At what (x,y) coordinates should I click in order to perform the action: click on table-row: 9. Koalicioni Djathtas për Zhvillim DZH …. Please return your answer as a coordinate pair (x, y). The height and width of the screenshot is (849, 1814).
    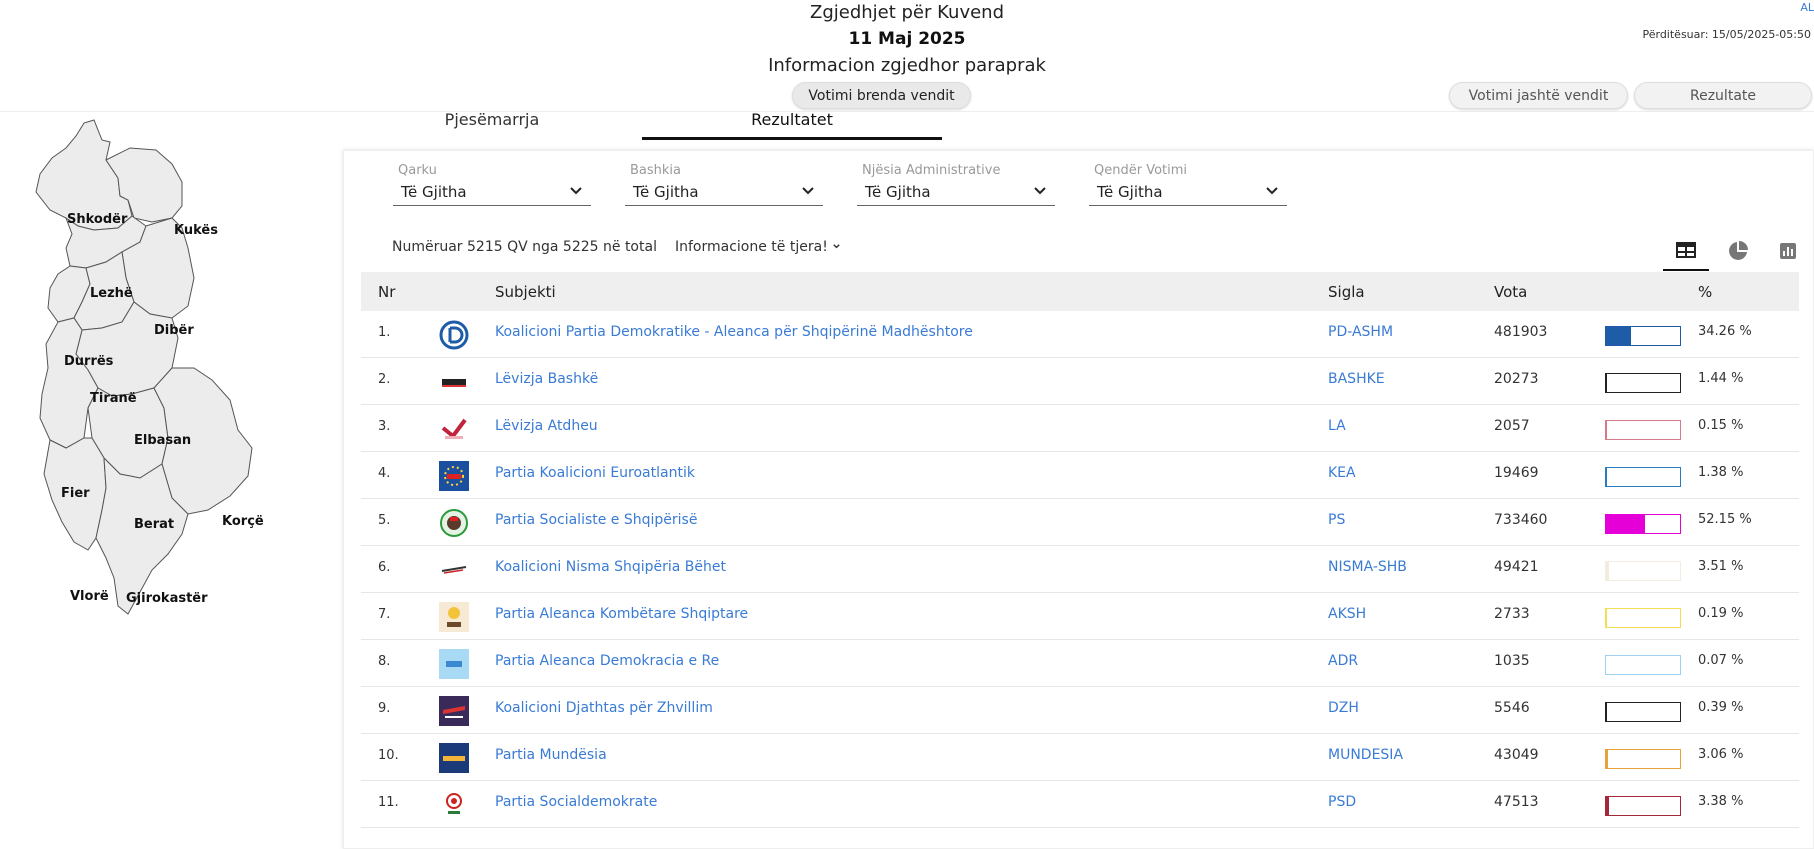
    Looking at the image, I should click on (1080, 710).